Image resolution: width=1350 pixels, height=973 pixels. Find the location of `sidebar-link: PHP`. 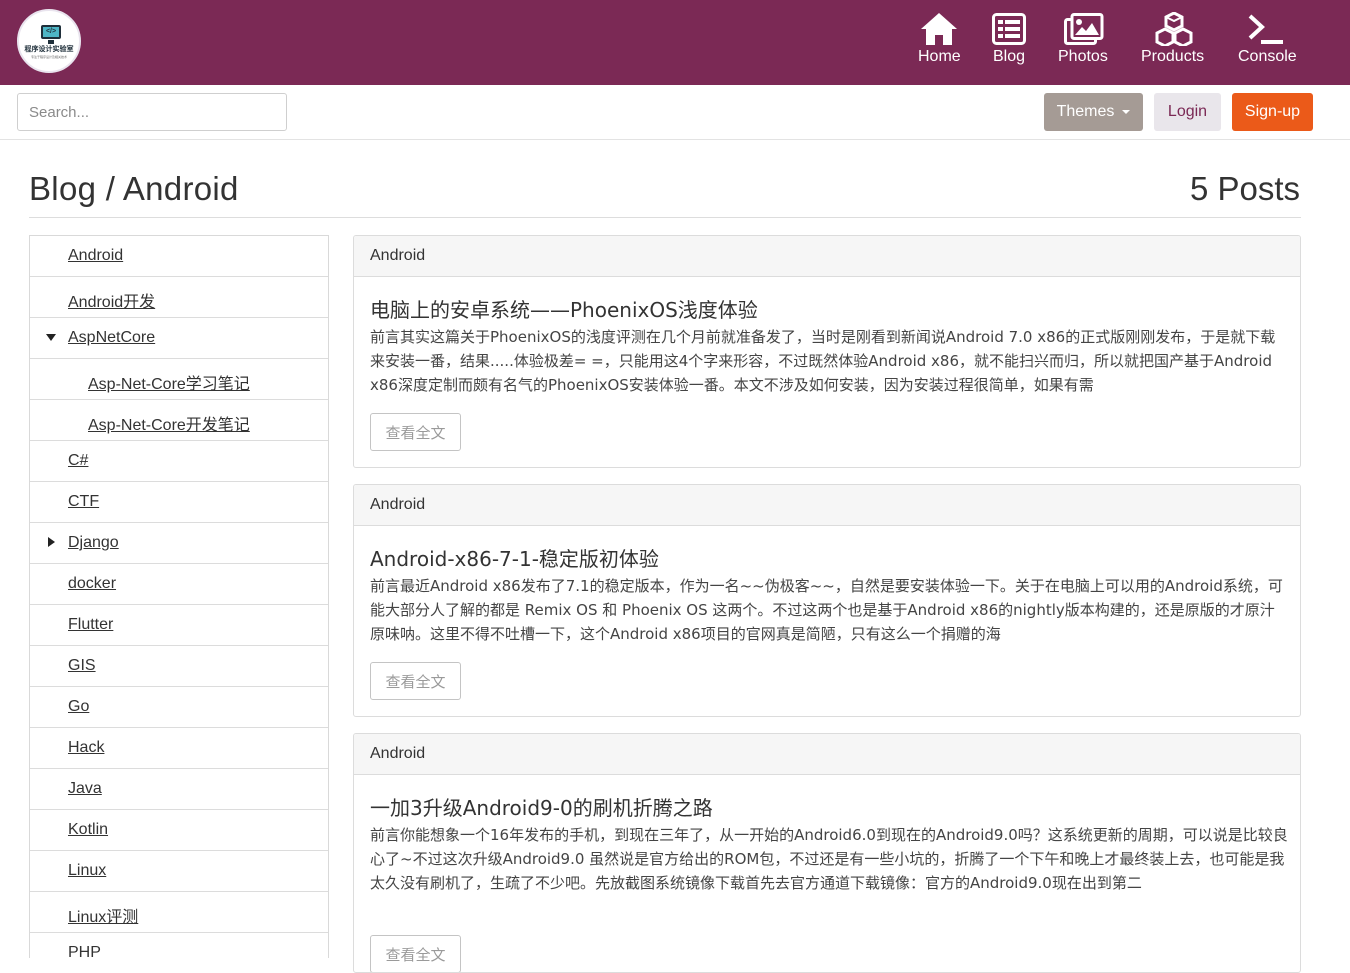

sidebar-link: PHP is located at coordinates (84, 951).